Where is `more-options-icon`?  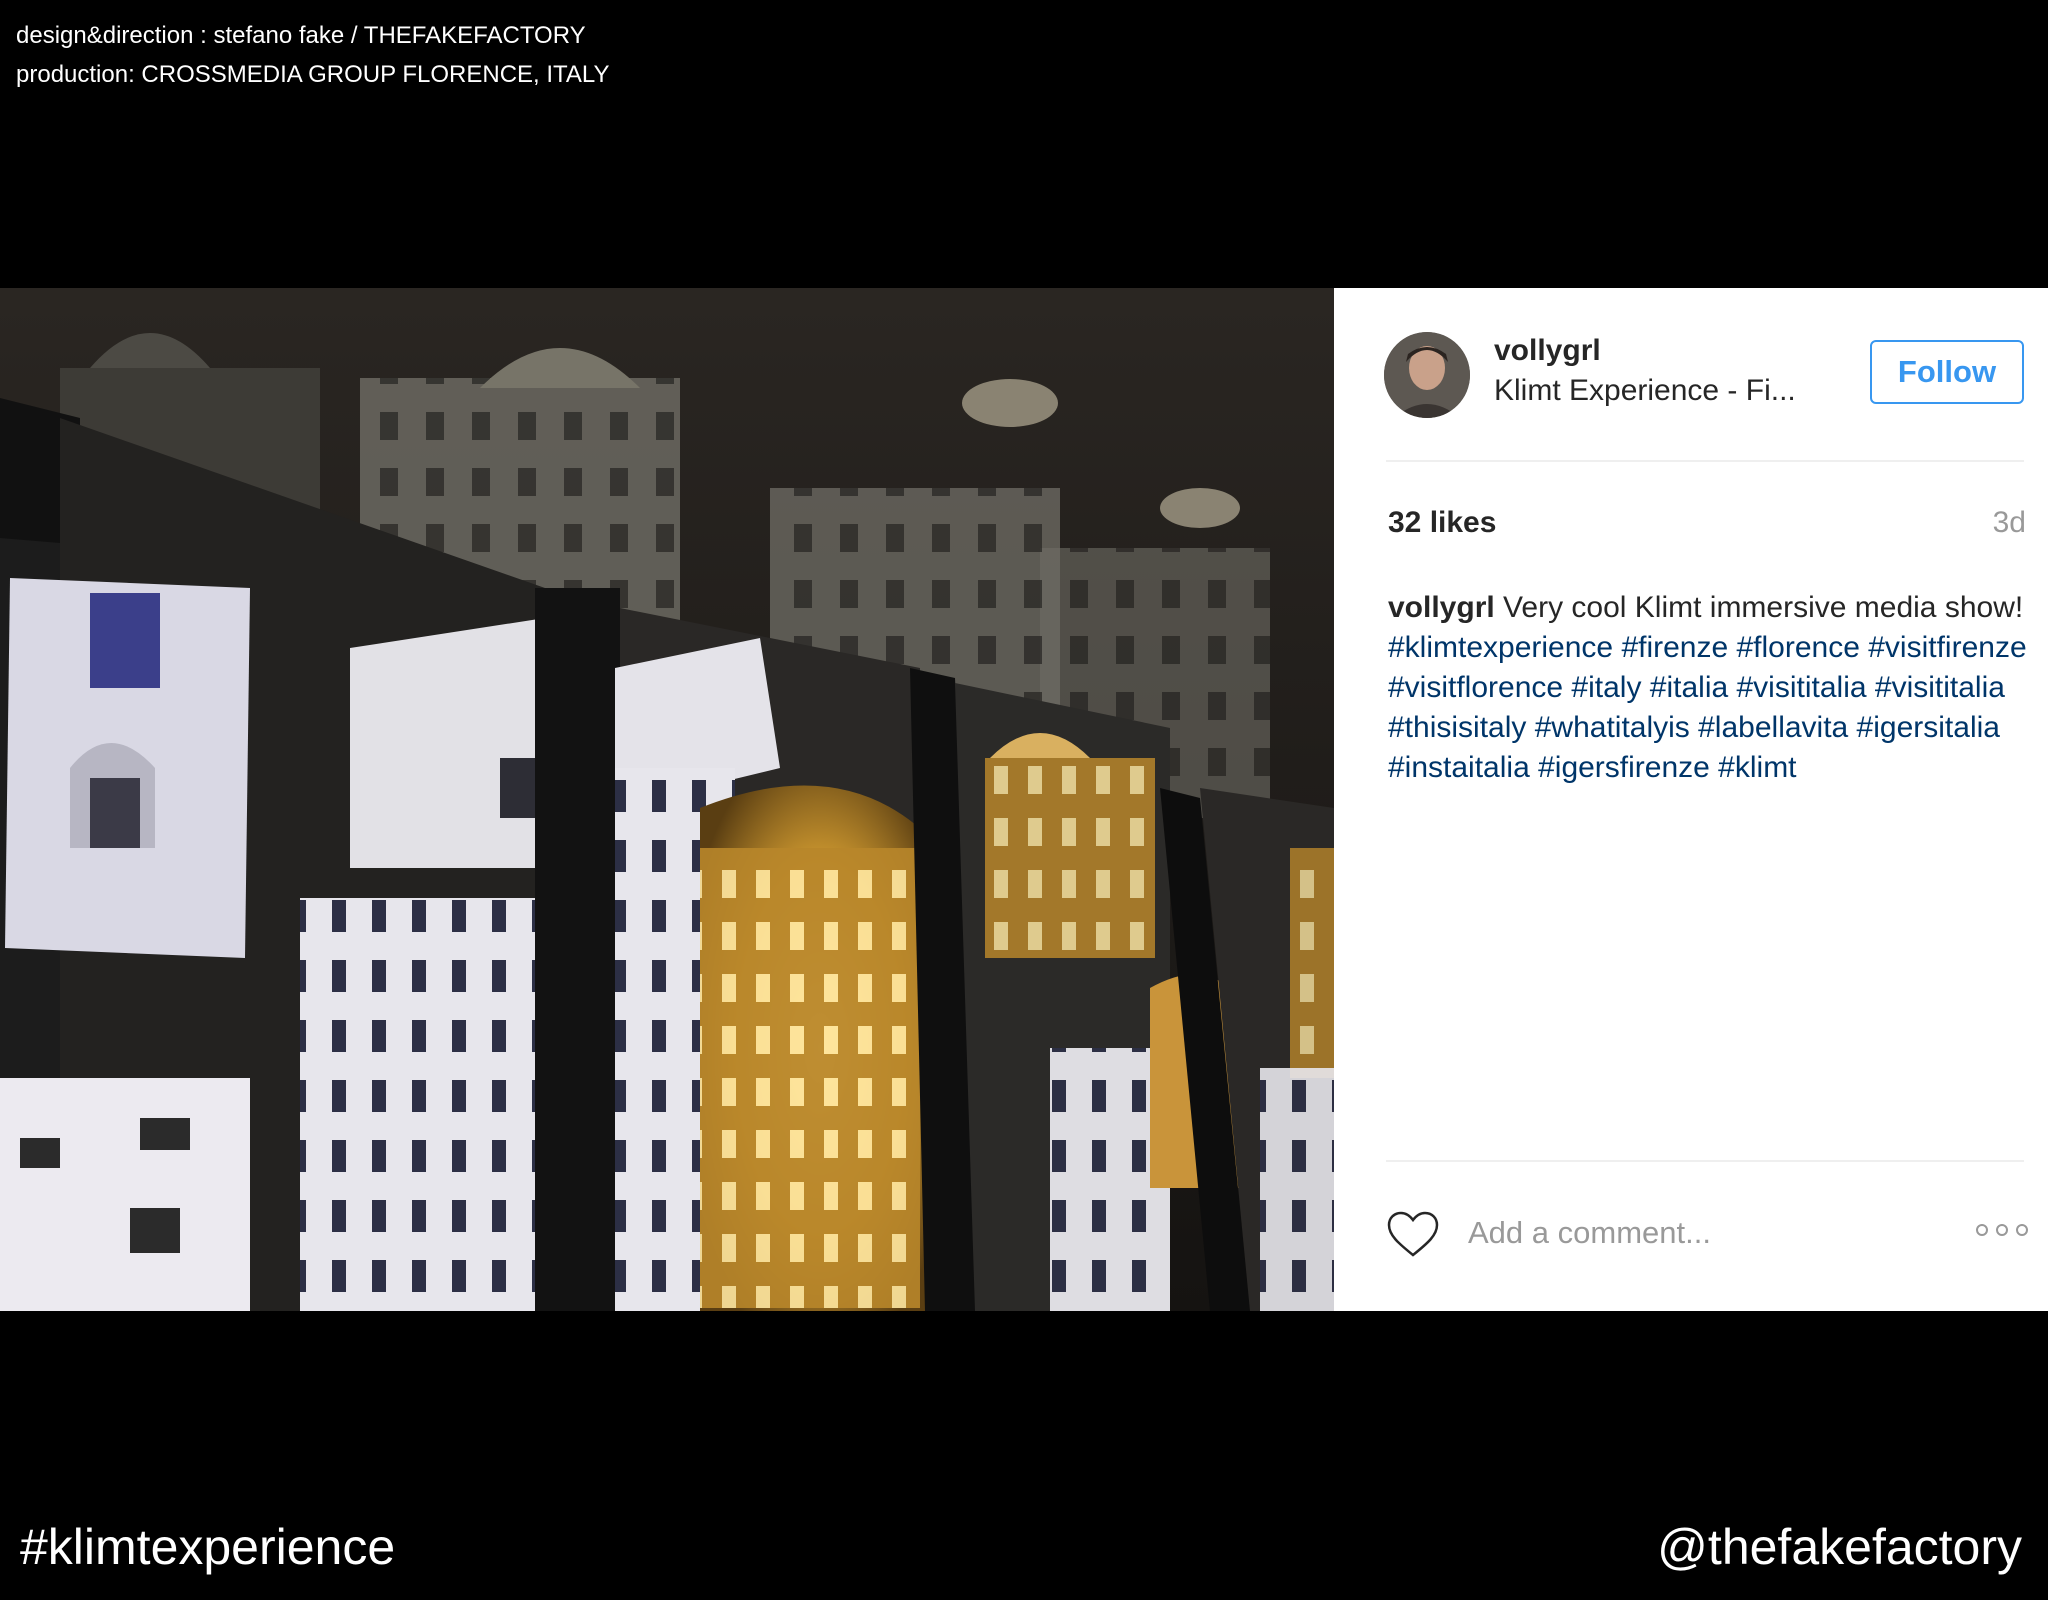
more-options-icon is located at coordinates (2002, 1230).